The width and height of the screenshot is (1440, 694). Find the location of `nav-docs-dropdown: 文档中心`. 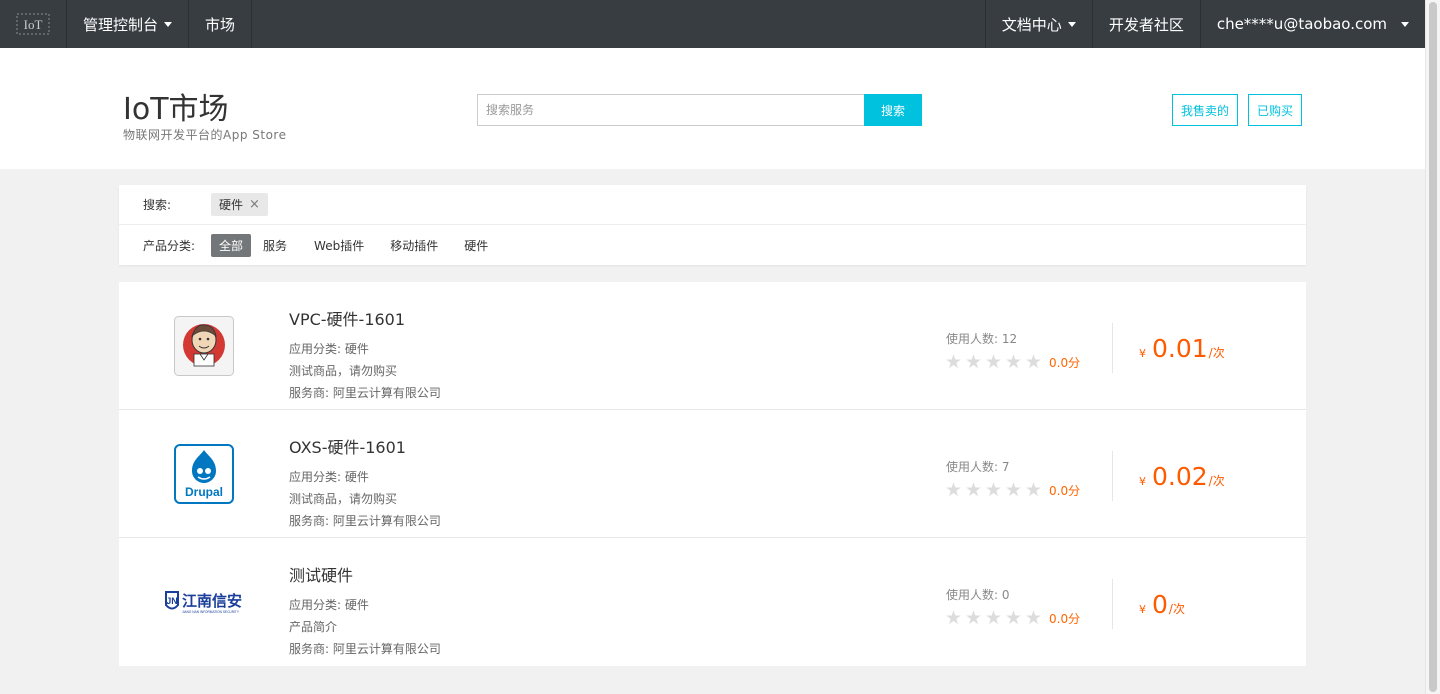

nav-docs-dropdown: 文档中心 is located at coordinates (1038, 24).